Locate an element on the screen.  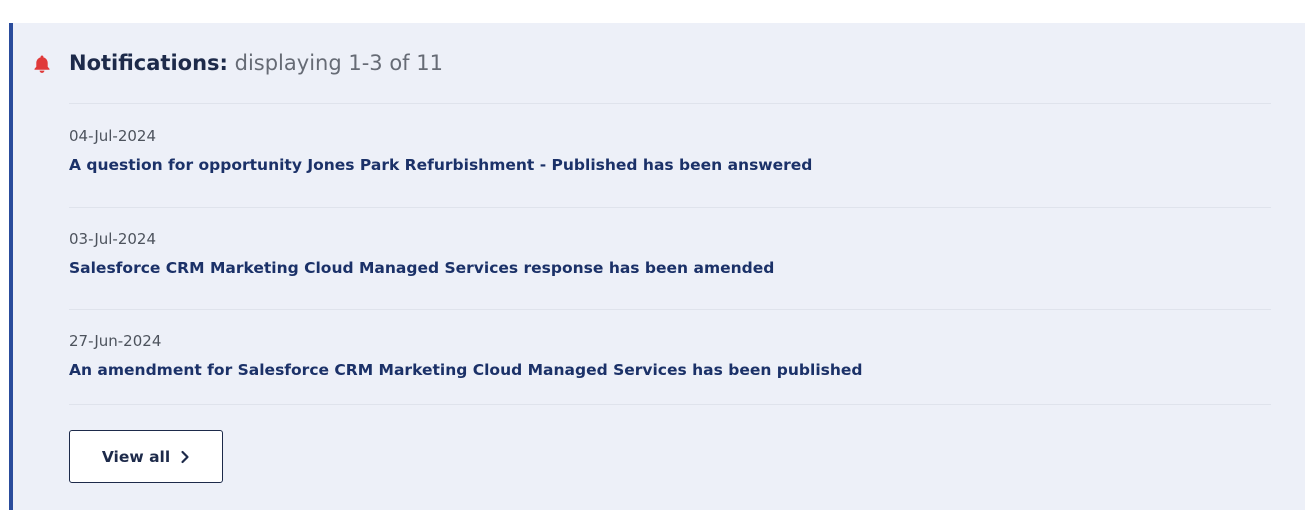
view-all-label: View all is located at coordinates (136, 456).